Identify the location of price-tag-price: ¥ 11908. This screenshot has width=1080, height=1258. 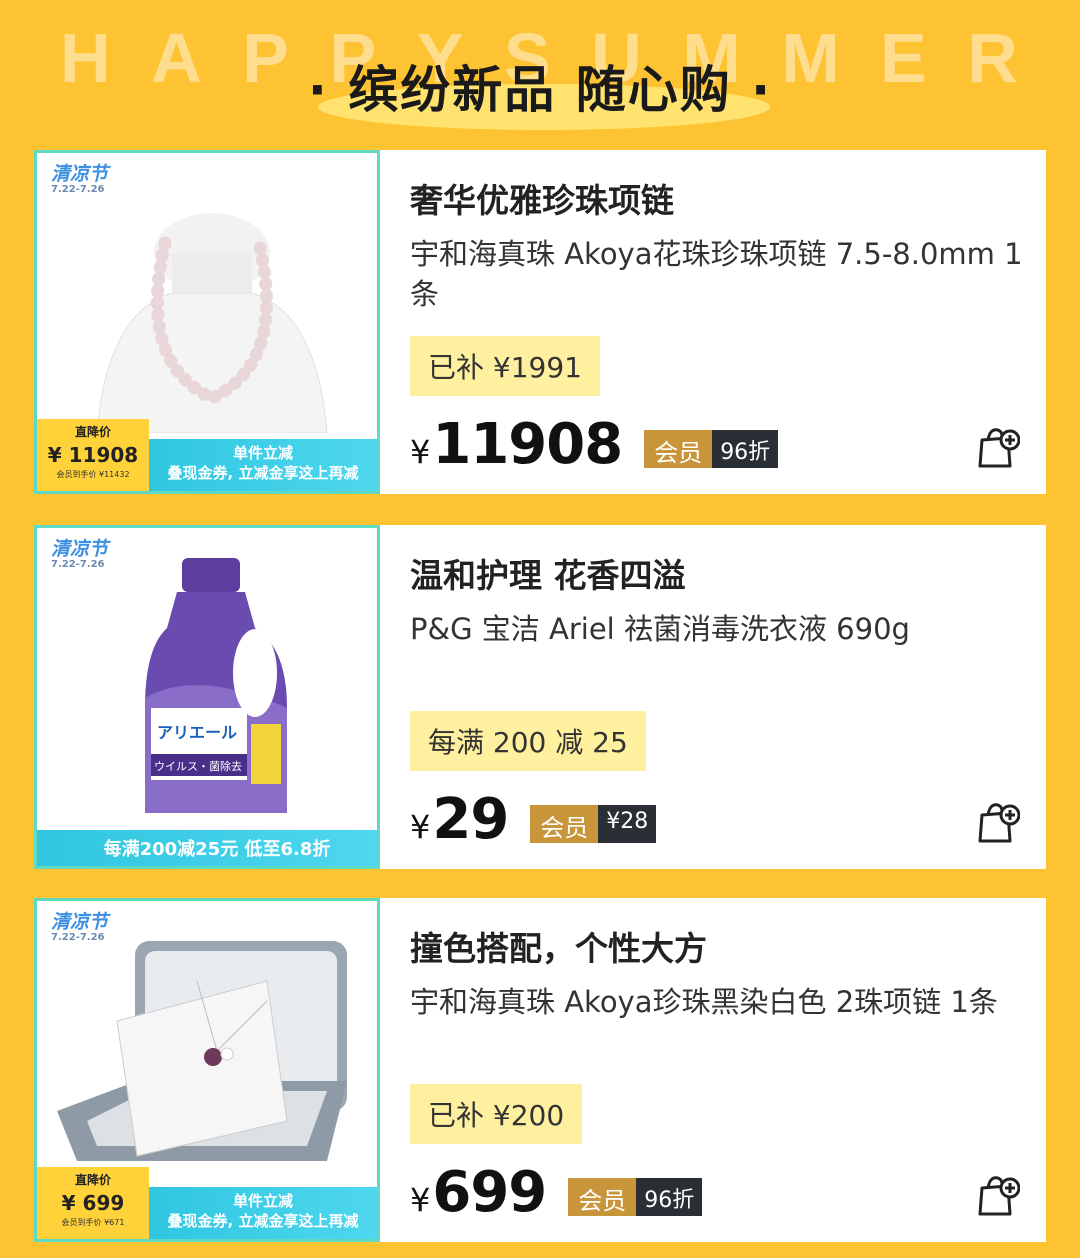
(93, 455).